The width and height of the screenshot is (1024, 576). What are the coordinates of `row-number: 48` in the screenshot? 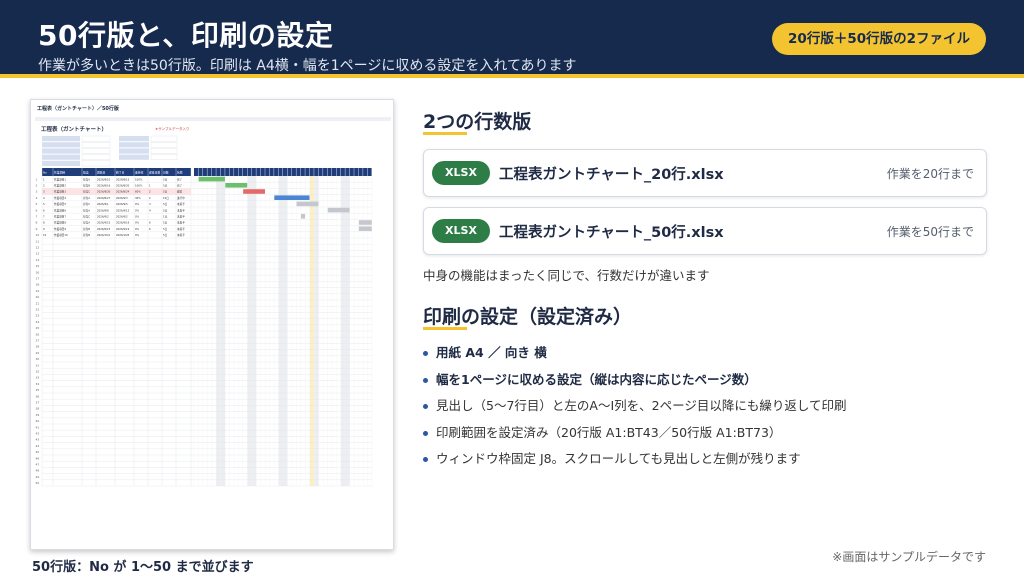 It's located at (38, 471).